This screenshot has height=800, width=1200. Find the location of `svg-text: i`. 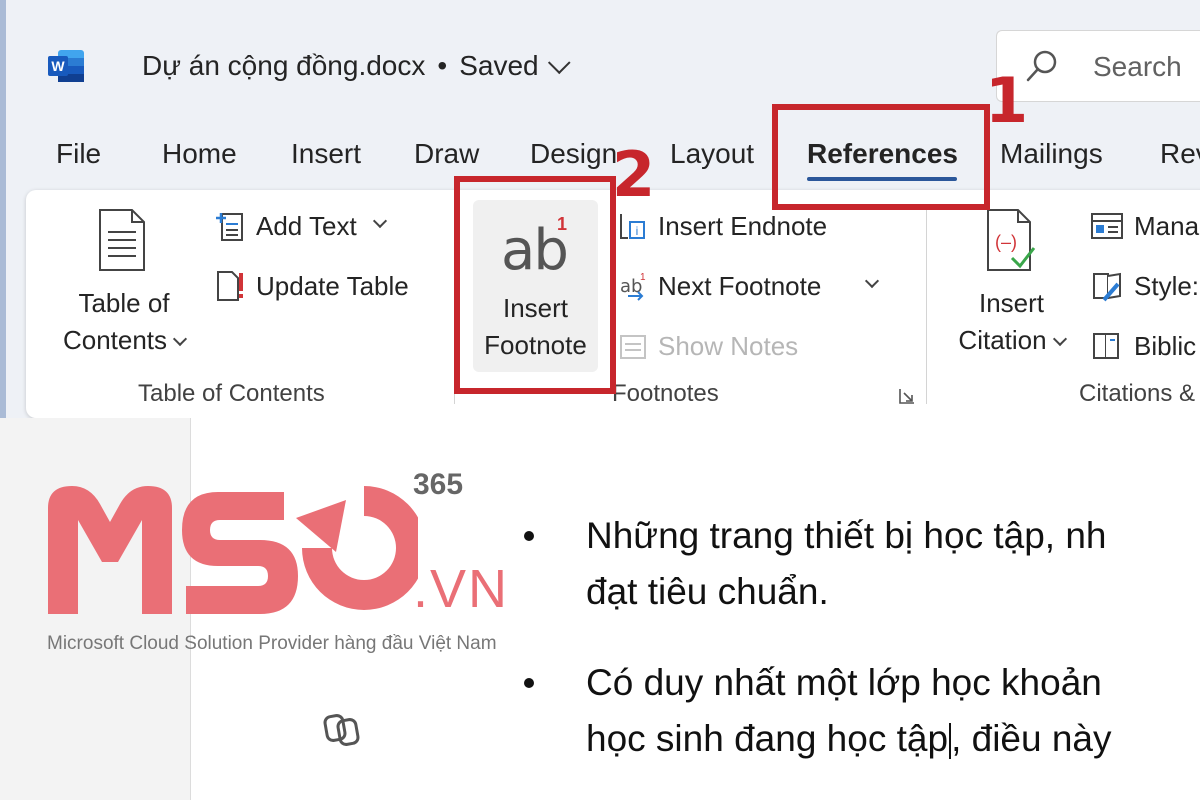

svg-text: i is located at coordinates (637, 231).